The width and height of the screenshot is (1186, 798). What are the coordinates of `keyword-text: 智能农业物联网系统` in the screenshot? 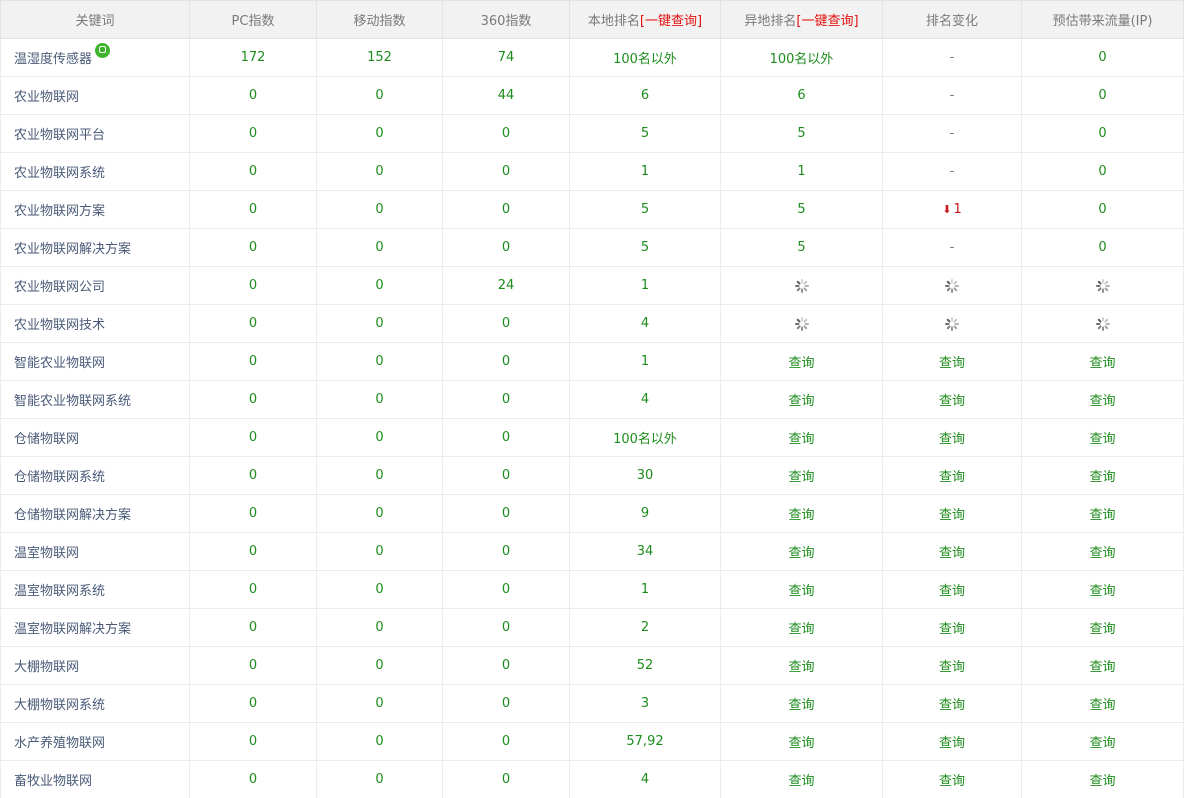 It's located at (72, 401).